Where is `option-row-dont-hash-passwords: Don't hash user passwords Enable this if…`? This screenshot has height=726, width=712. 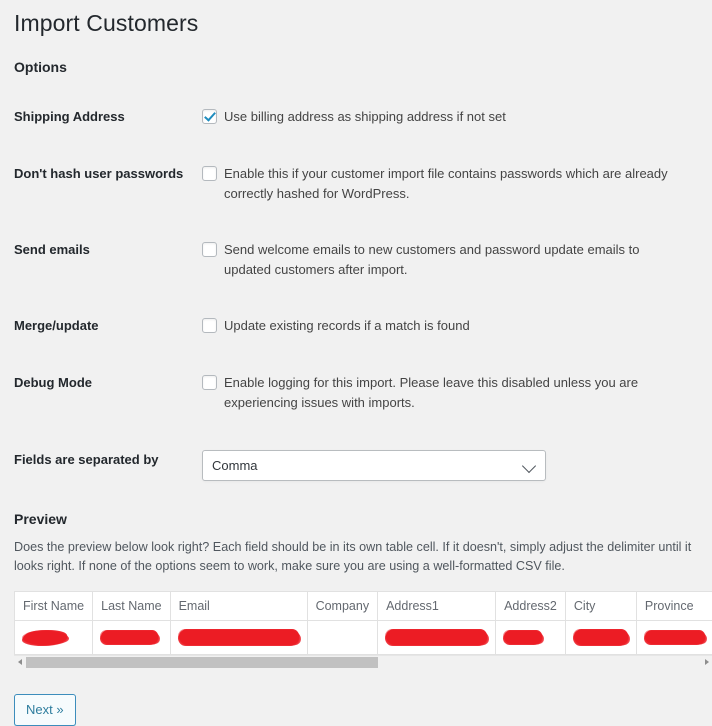 option-row-dont-hash-passwords: Don't hash user passwords Enable this if… is located at coordinates (356, 184).